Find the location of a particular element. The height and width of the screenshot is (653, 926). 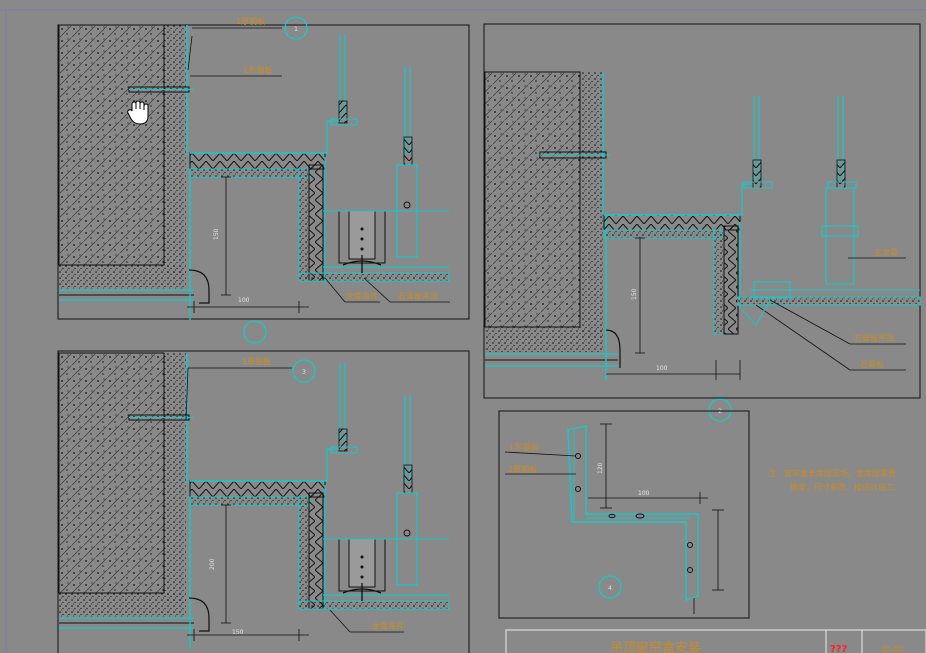

title-block: 吊顶窗帘盒安装 ??? JD-00 is located at coordinates (715, 641).